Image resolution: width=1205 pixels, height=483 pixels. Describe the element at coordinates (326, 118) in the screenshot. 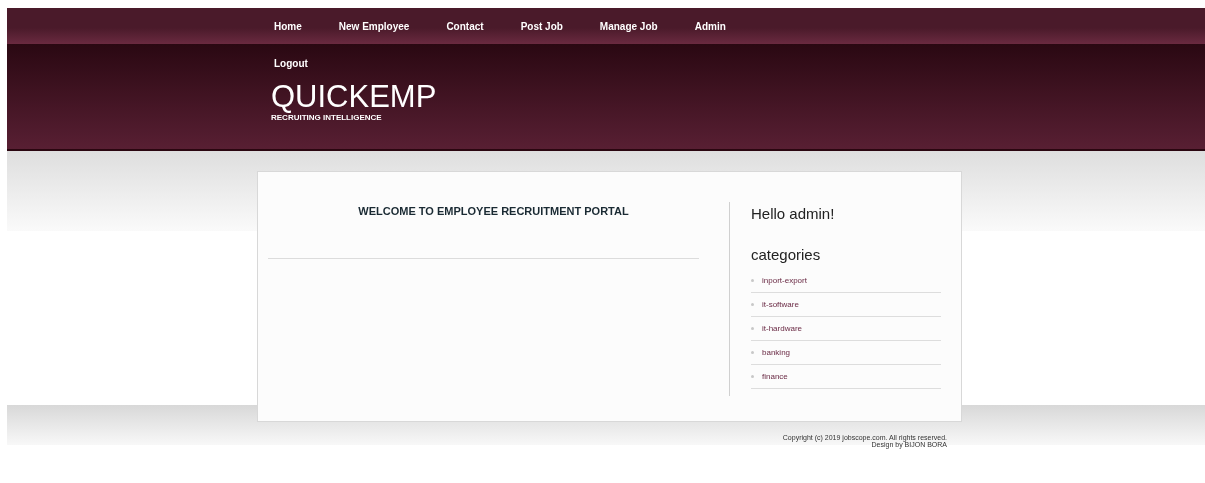

I see `tagline: RECRUITING INTELLIGENCE` at that location.